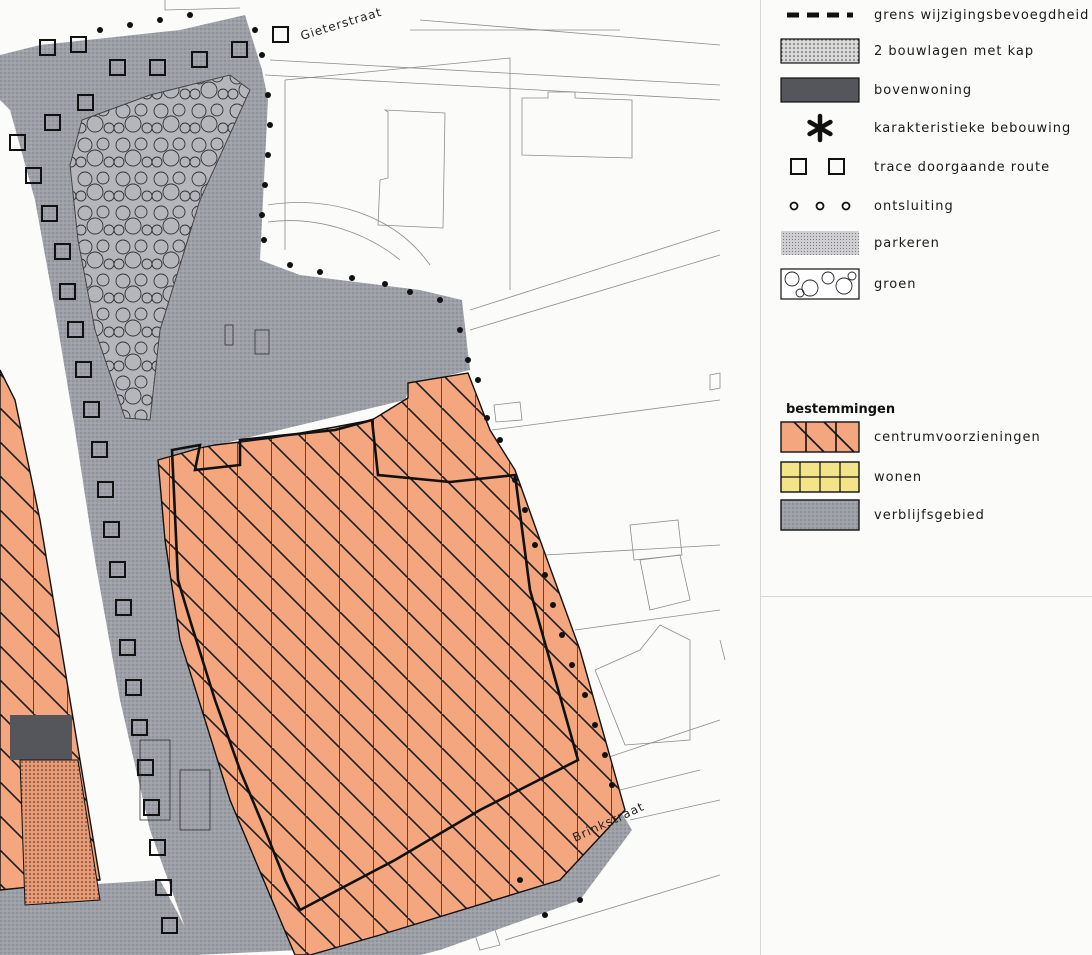  I want to click on grid-fill-icon, so click(820, 243).